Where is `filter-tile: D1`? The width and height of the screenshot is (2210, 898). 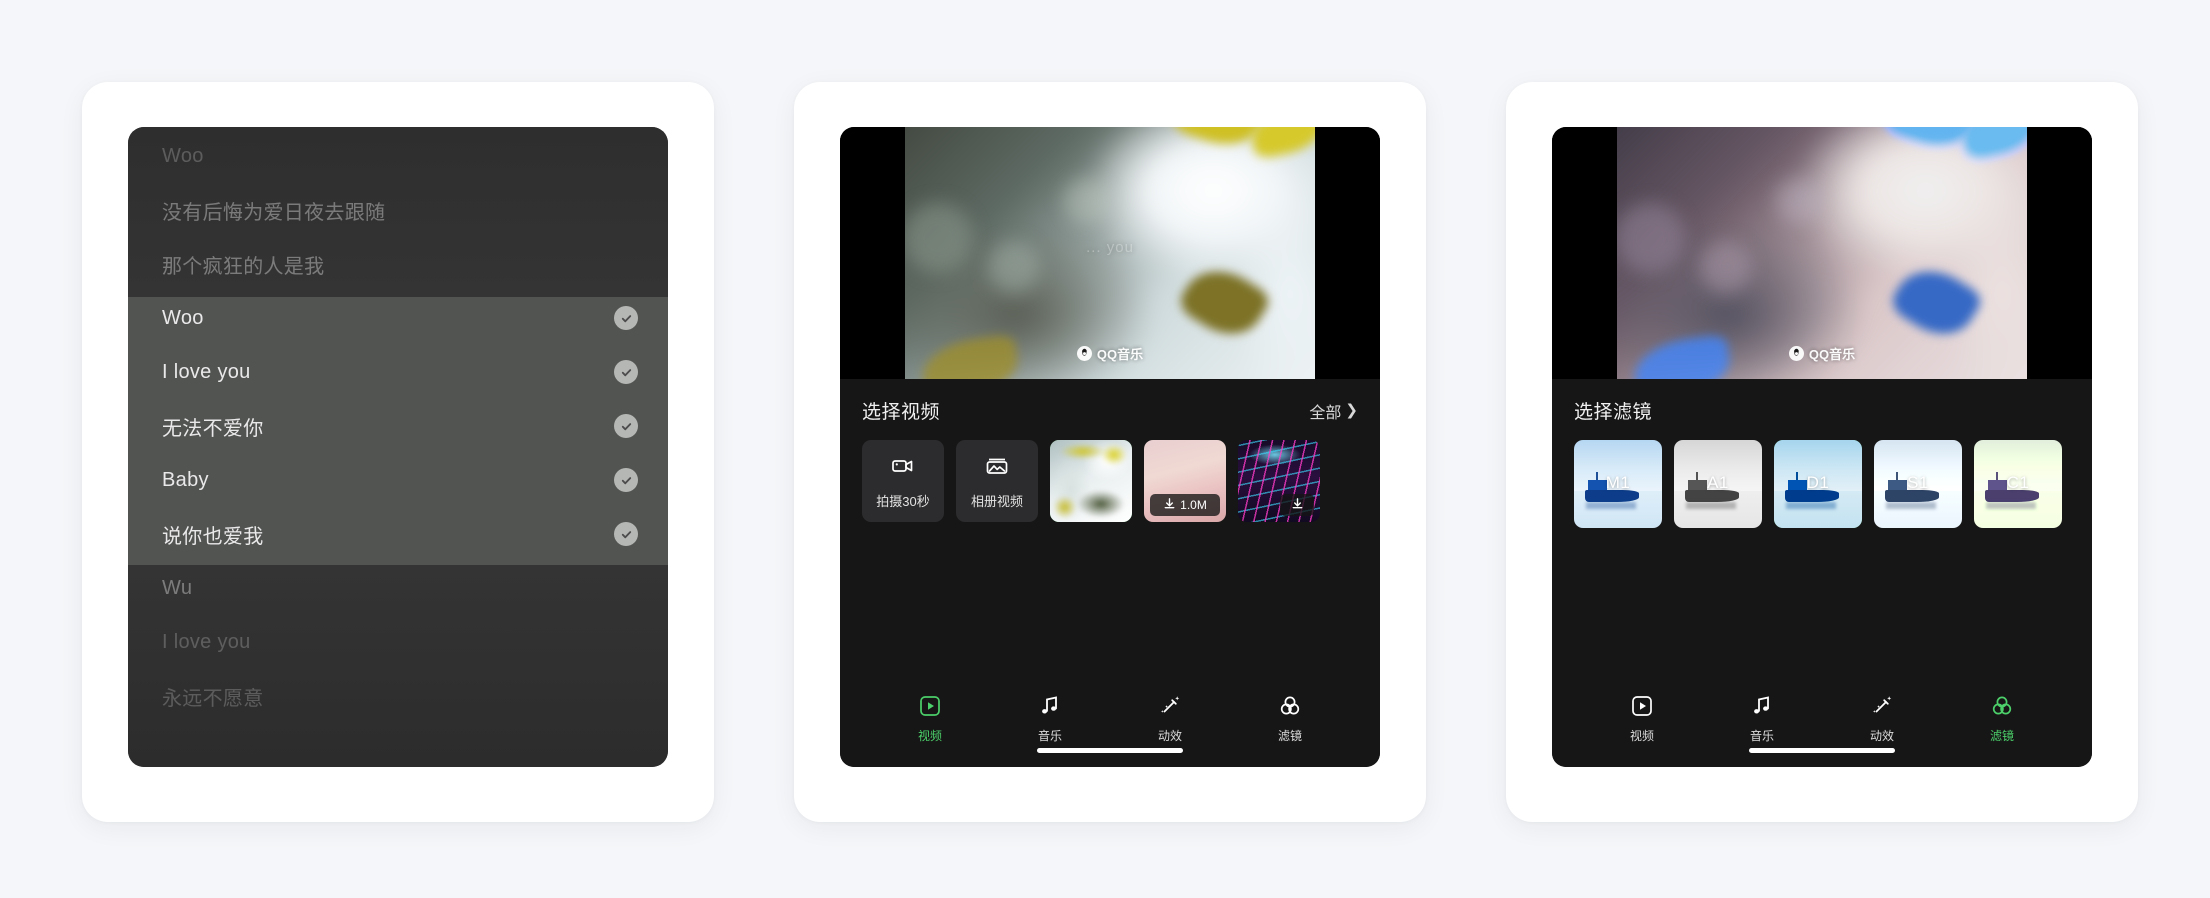 filter-tile: D1 is located at coordinates (1818, 484).